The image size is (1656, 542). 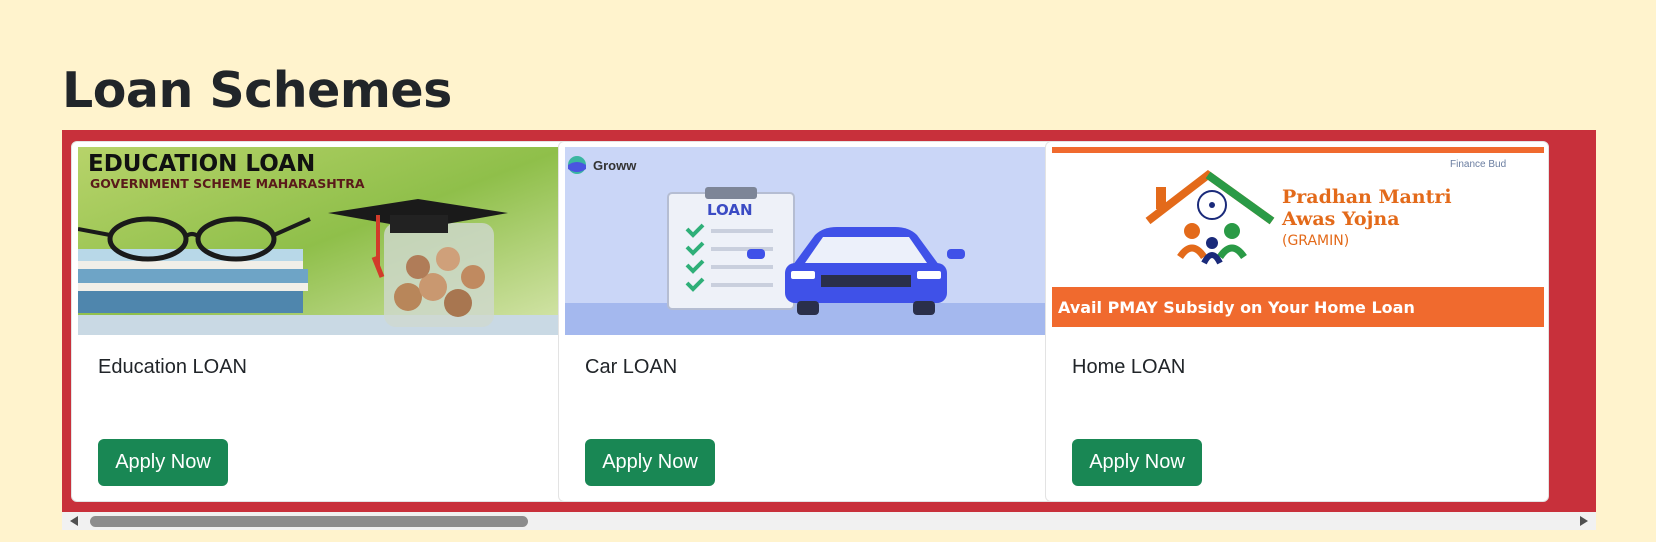 I want to click on svg-text: Awas Yojna, so click(x=1340, y=219).